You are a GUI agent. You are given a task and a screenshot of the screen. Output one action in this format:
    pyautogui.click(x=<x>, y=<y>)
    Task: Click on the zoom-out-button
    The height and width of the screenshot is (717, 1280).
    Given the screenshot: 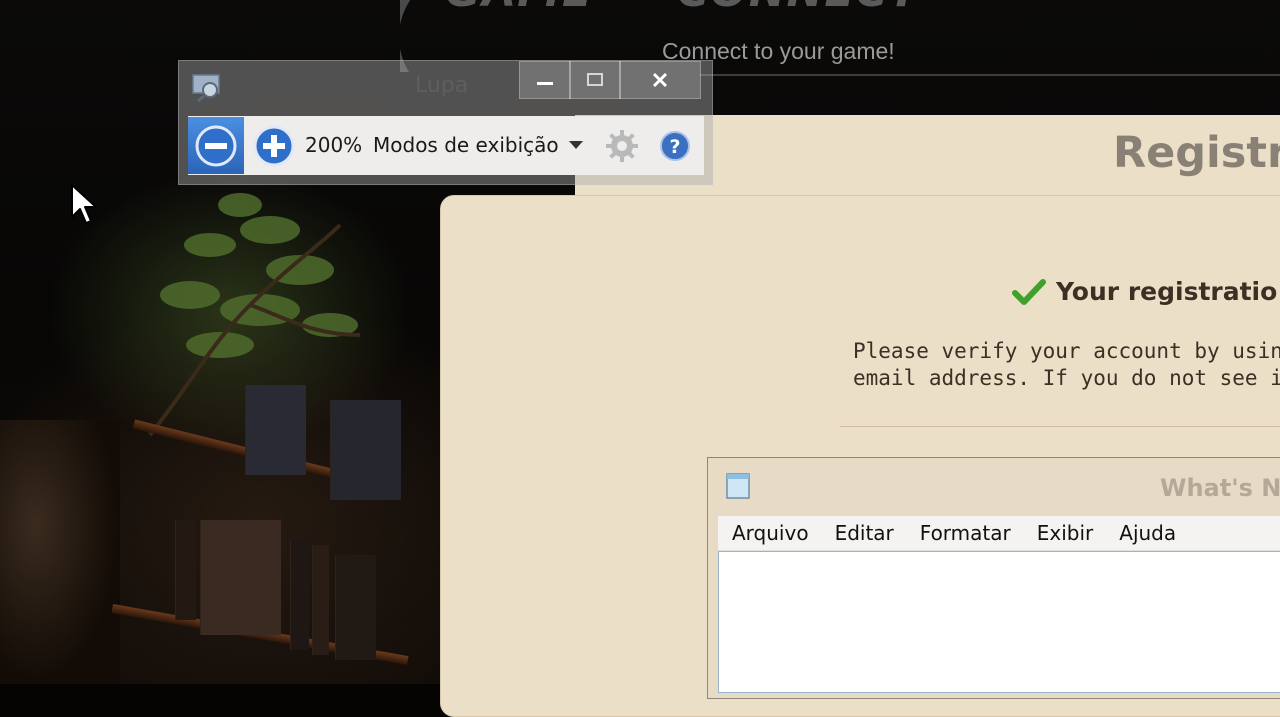 What is the action you would take?
    pyautogui.click(x=216, y=145)
    